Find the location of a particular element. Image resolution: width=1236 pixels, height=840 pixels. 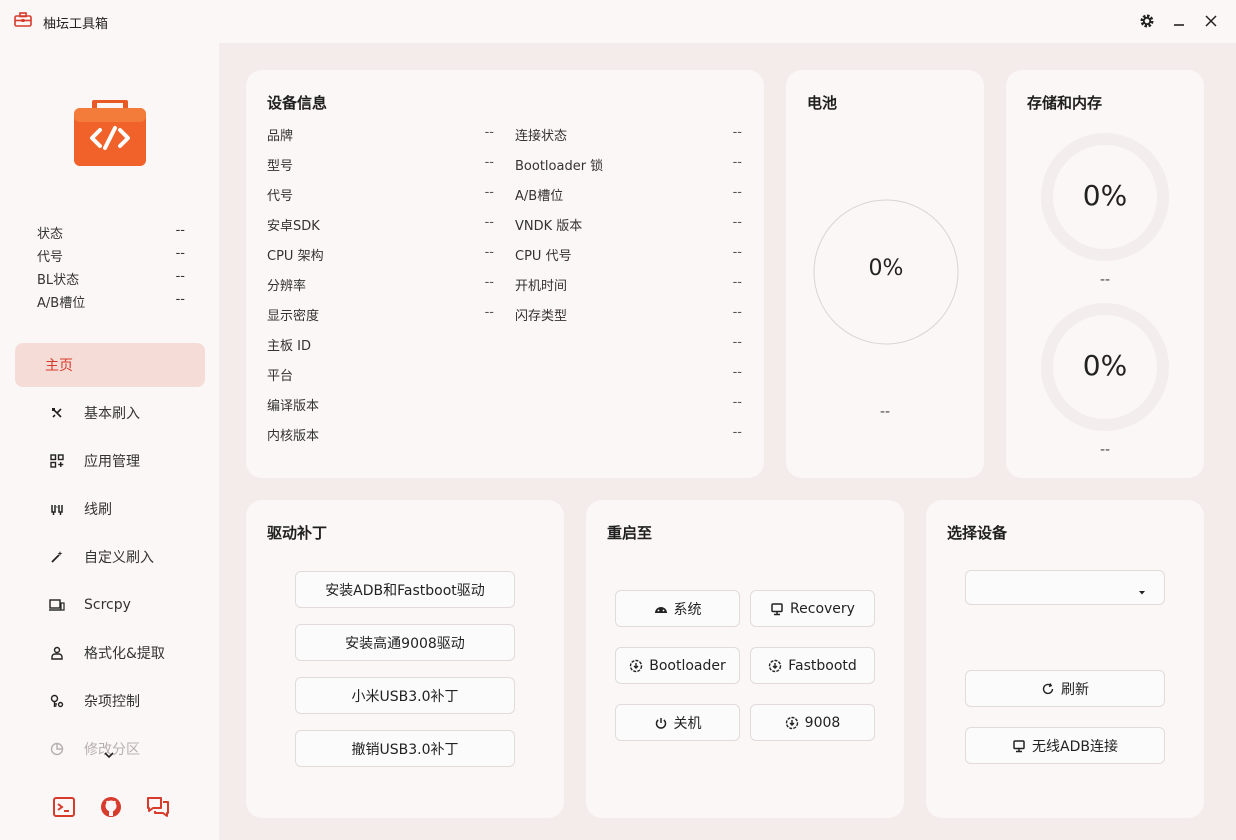

device-dropdown is located at coordinates (1065, 587).